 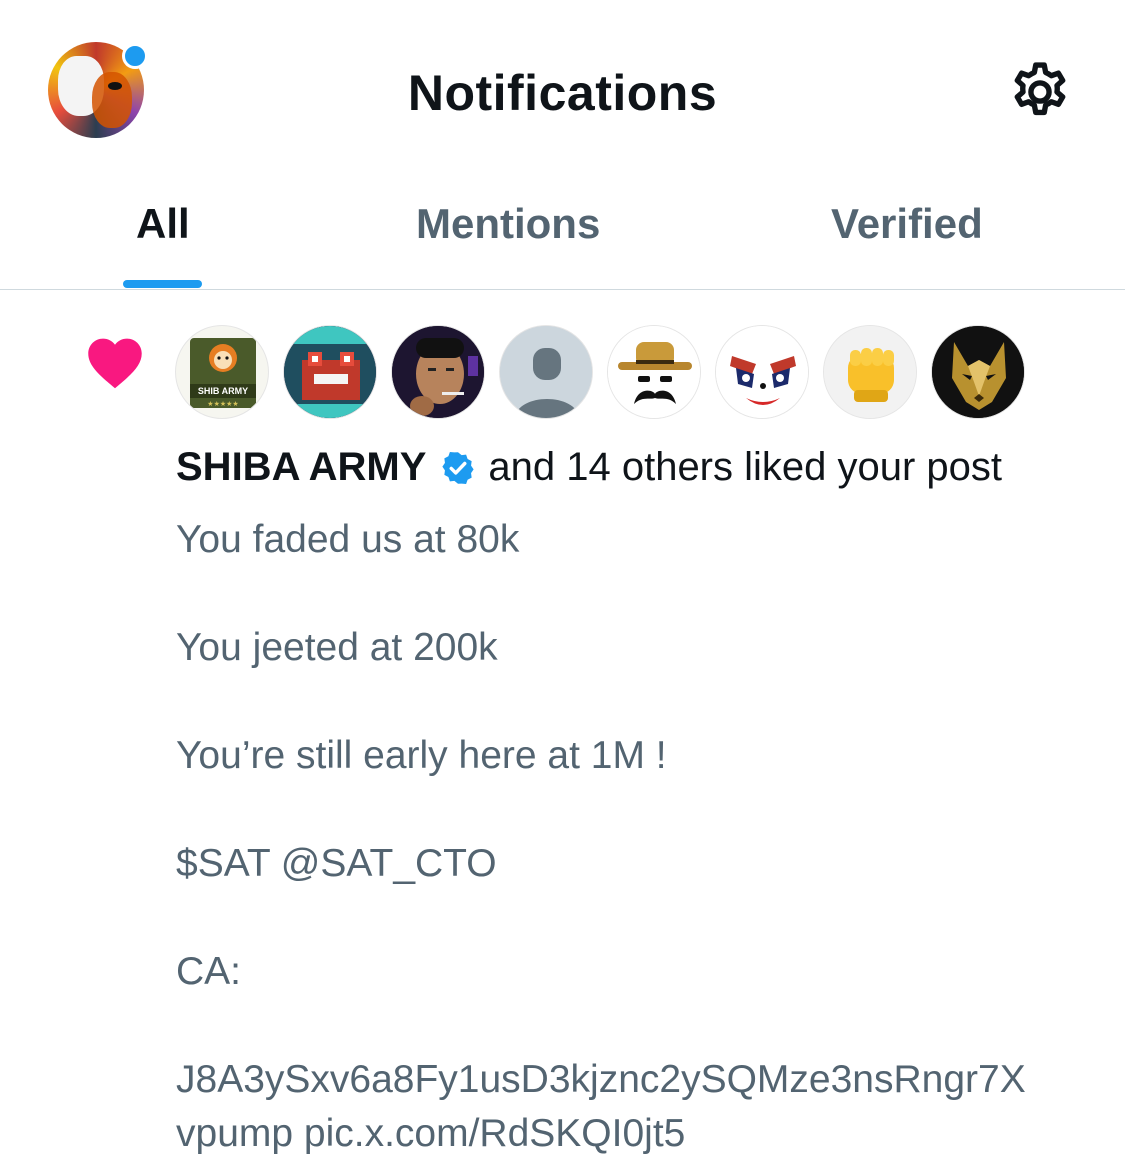 I want to click on verified-badge-icon, so click(x=458, y=467).